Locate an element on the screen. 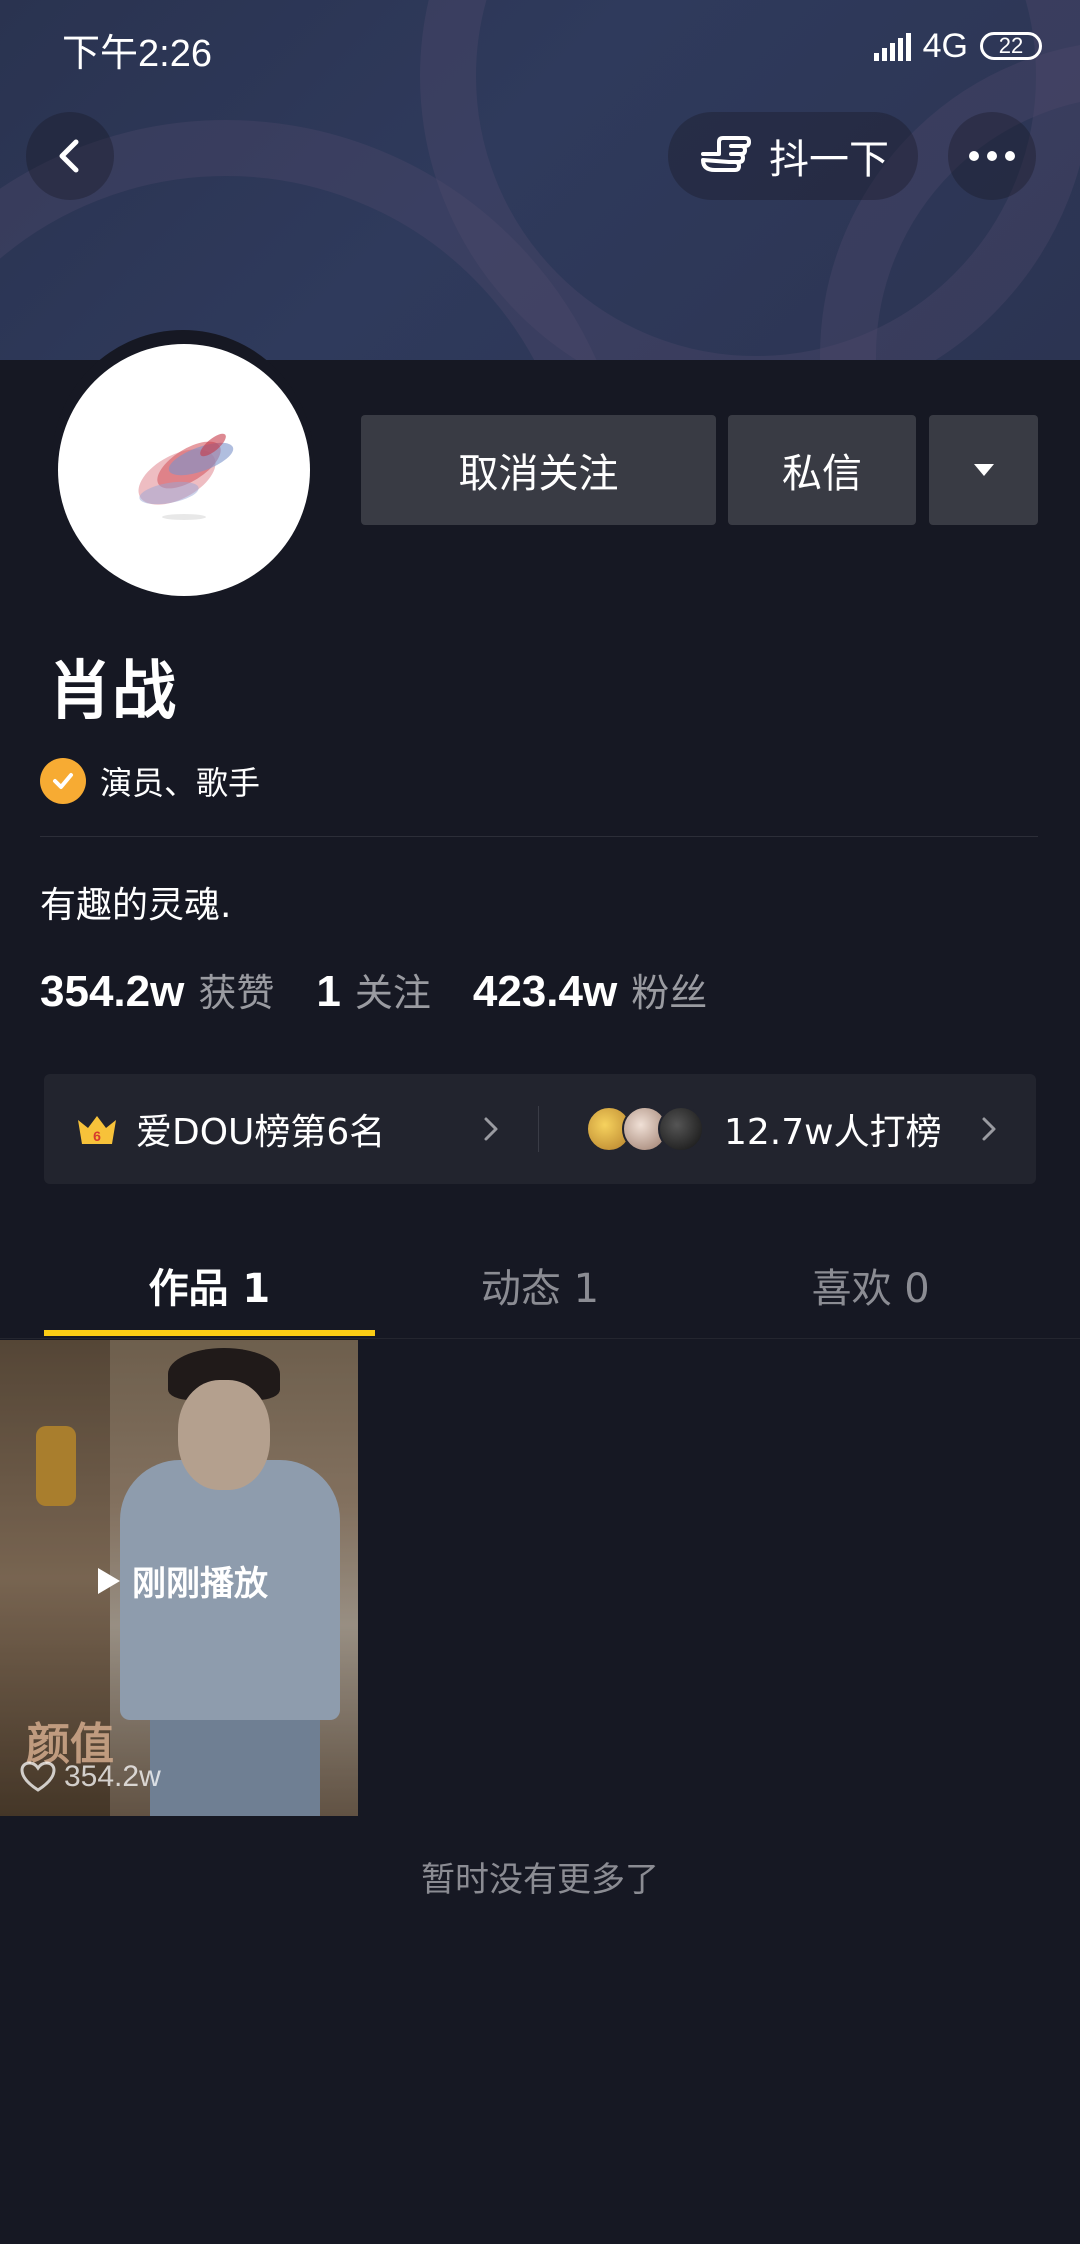  dropdown-button is located at coordinates (983, 470).